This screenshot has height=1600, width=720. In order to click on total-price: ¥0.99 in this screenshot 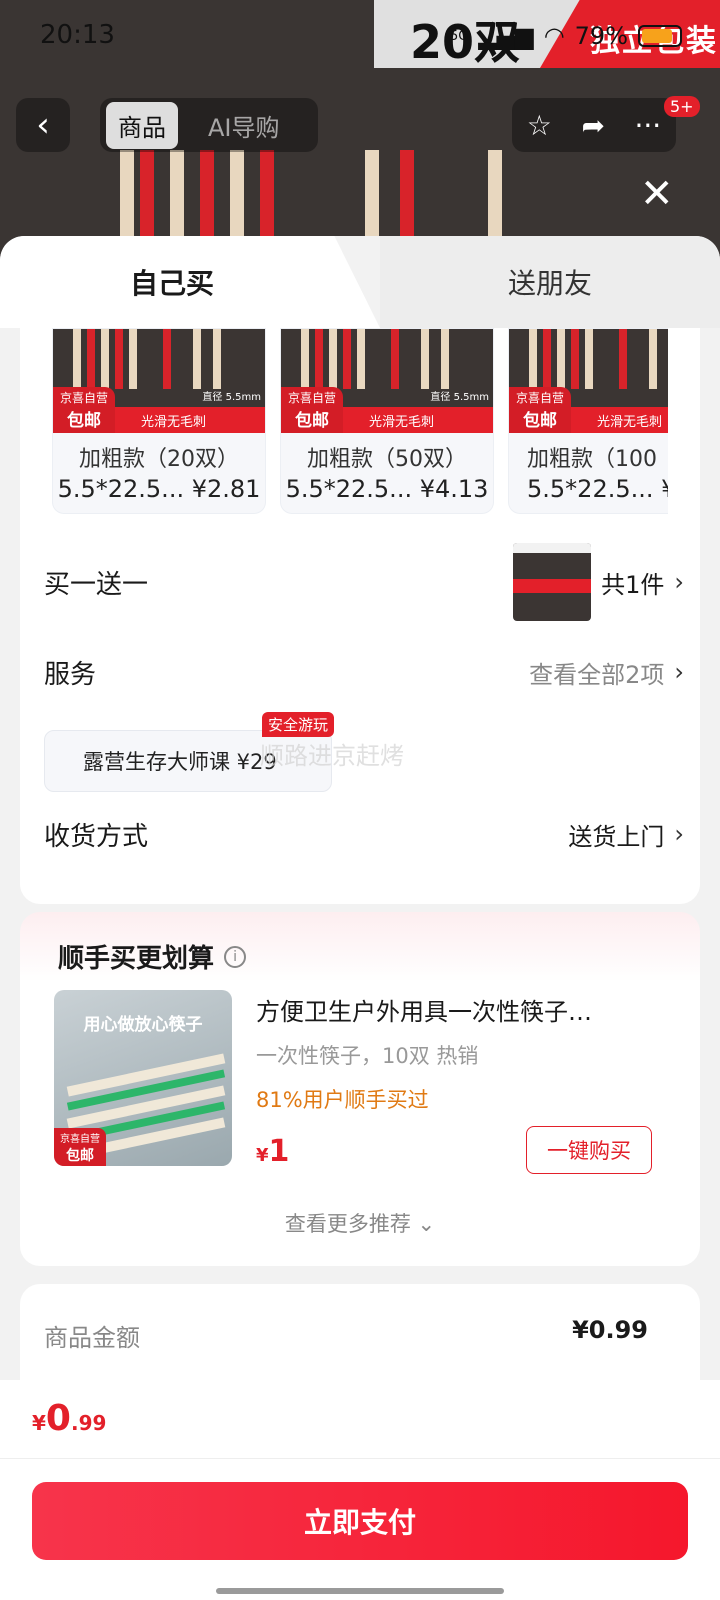, I will do `click(69, 1418)`.